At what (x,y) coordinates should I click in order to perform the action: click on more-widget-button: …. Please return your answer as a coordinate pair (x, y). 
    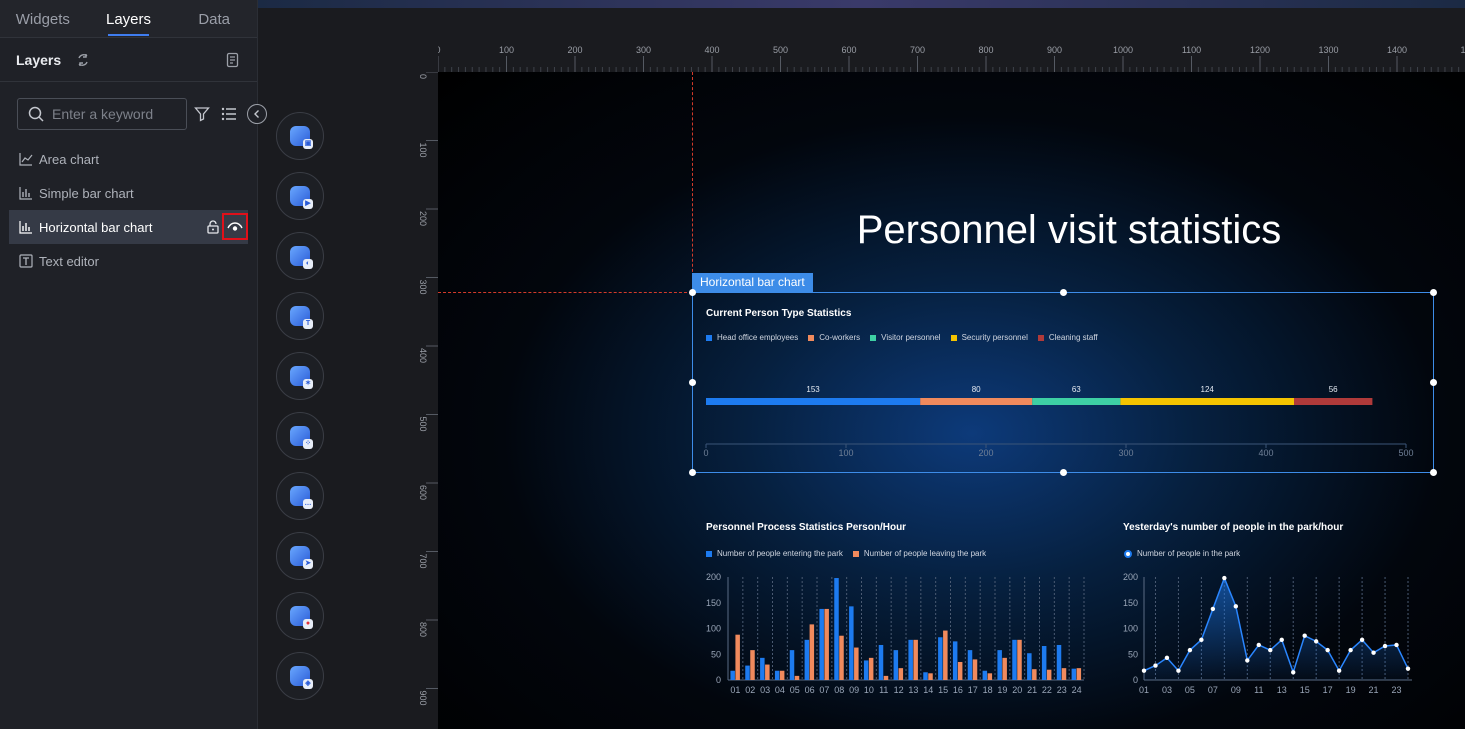
    Looking at the image, I should click on (300, 496).